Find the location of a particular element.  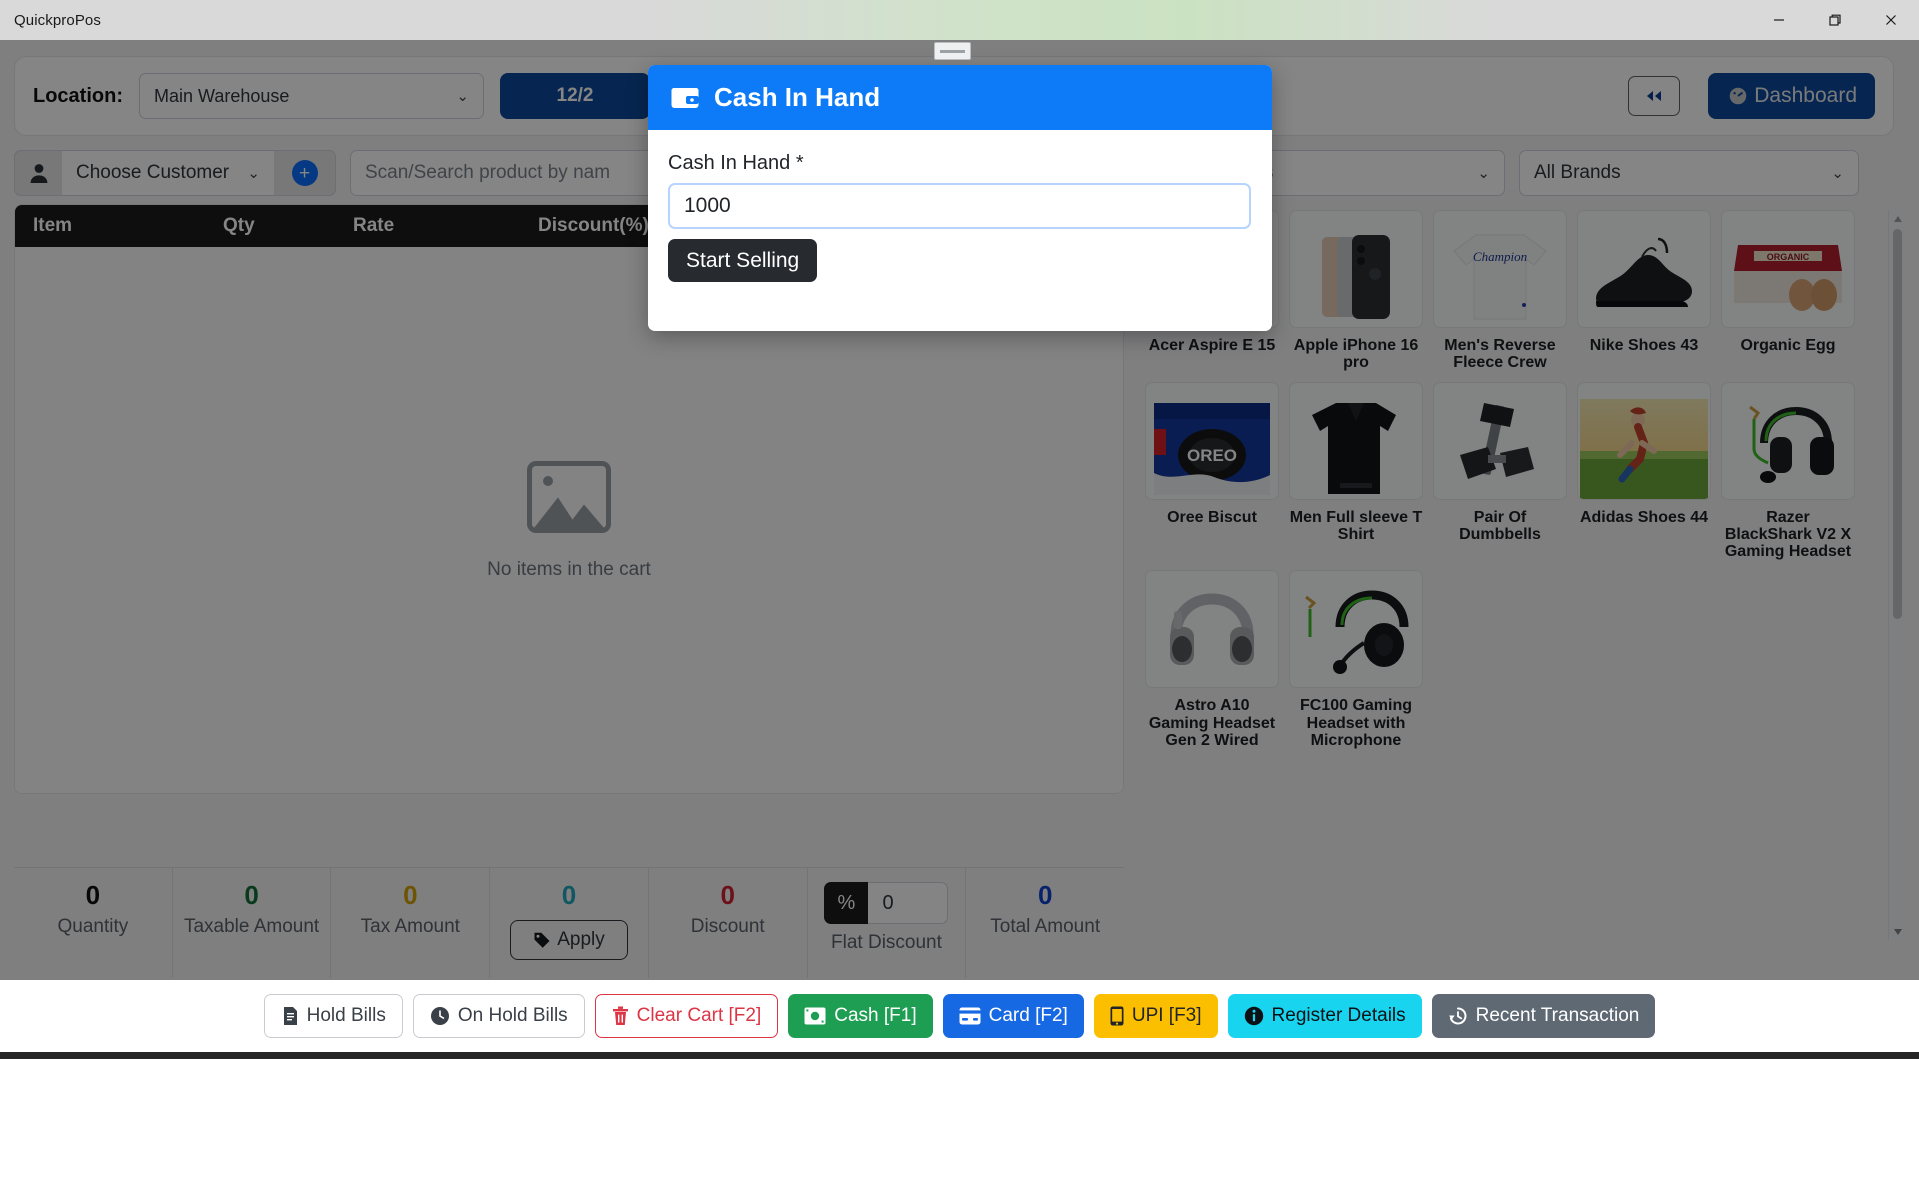

date-button: 12/2 is located at coordinates (575, 96).